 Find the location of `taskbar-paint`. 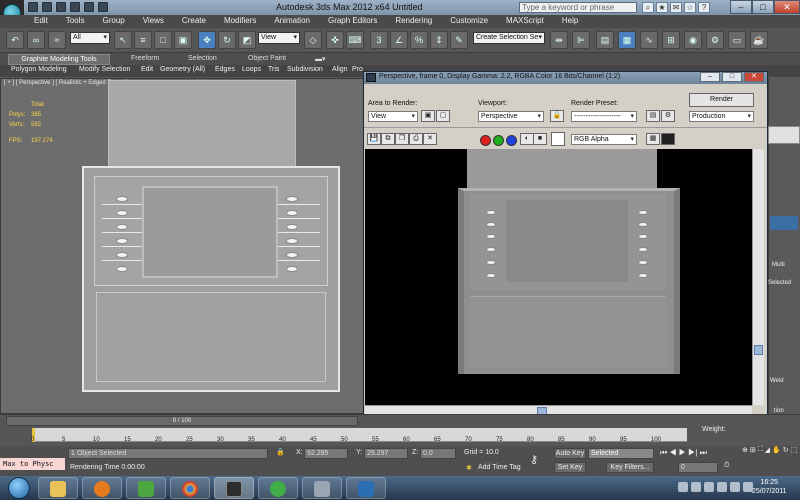

taskbar-paint is located at coordinates (146, 488).